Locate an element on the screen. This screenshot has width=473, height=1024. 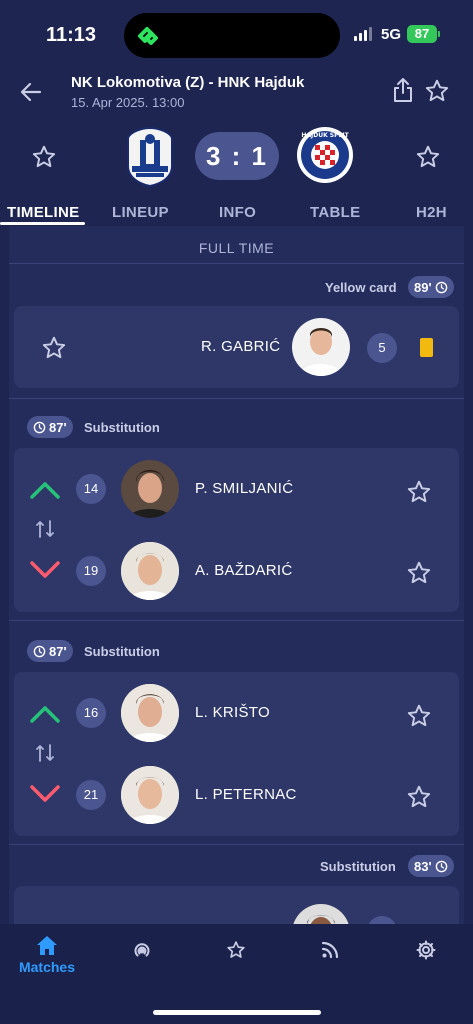
favorite-away-team-icon is located at coordinates (428, 157).